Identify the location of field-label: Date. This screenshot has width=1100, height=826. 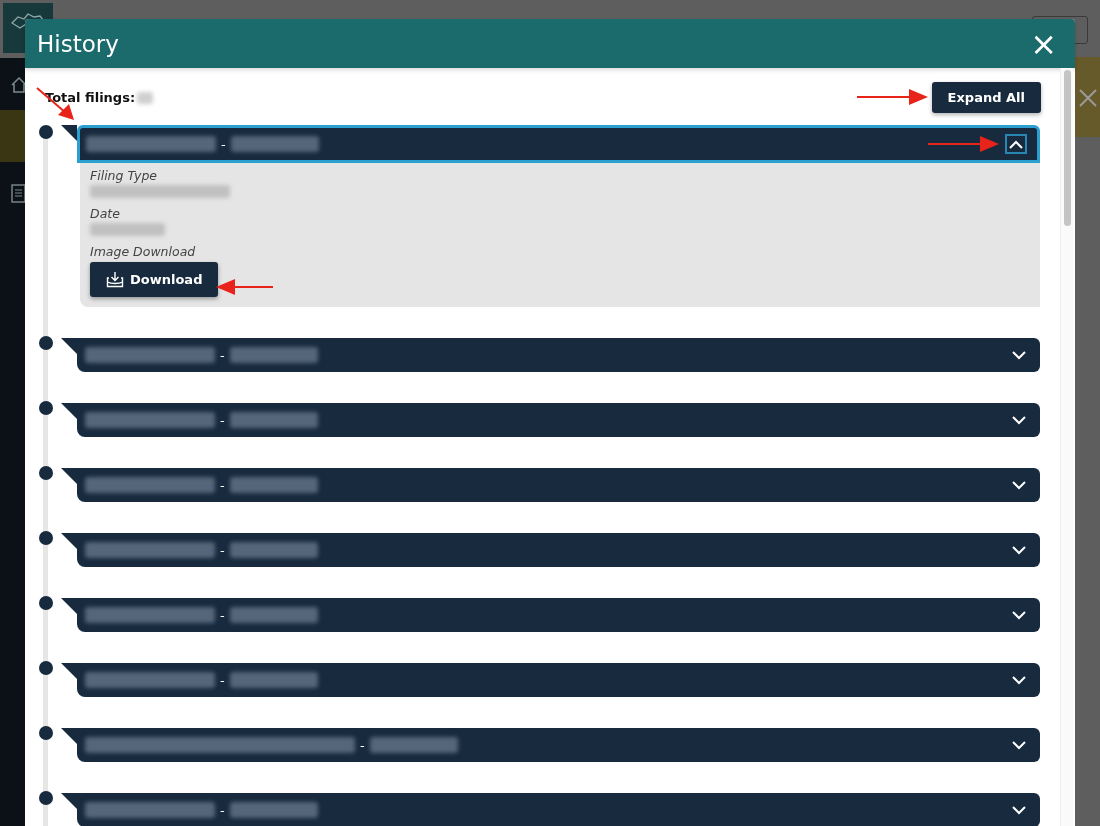
(105, 213).